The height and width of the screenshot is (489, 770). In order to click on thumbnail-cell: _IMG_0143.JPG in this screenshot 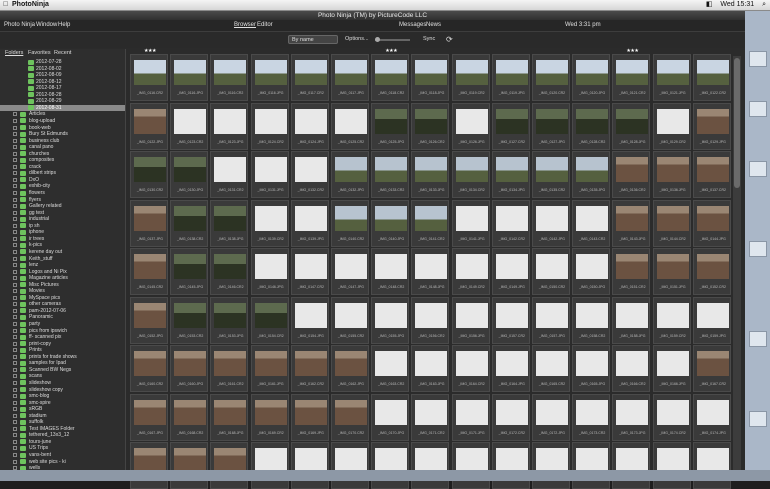, I will do `click(631, 223)`.